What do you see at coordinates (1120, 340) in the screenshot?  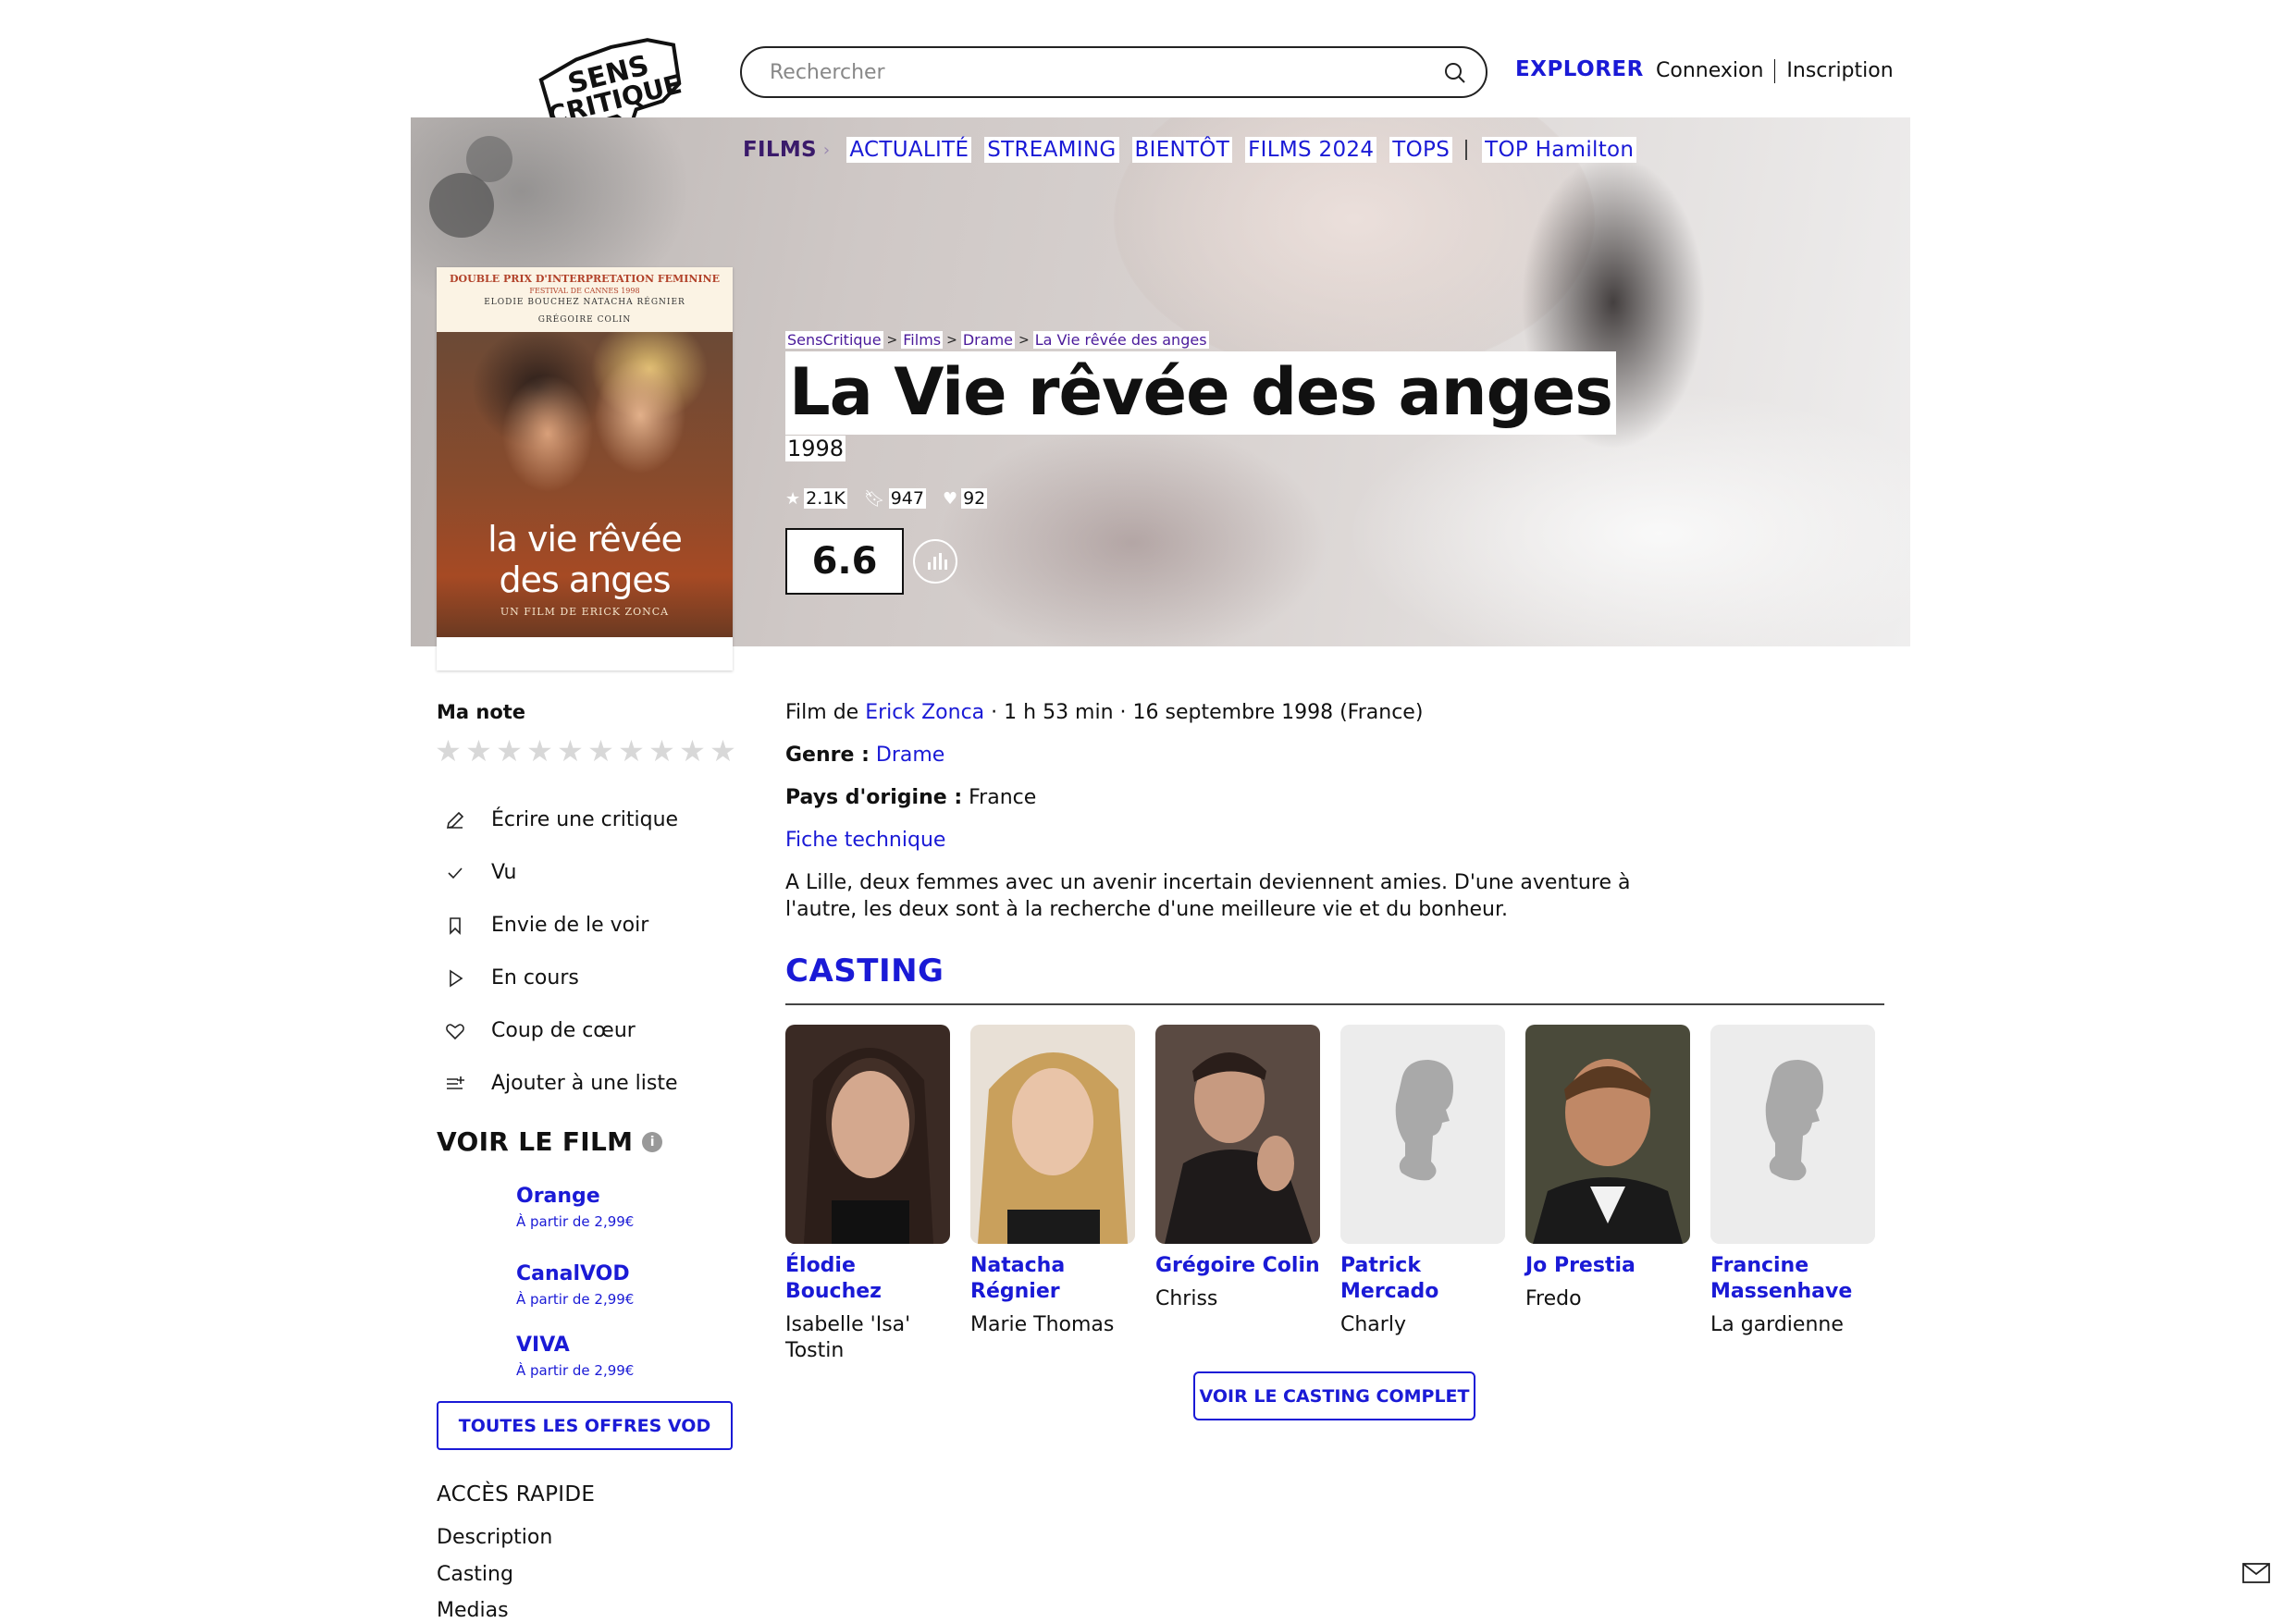 I see `breadcrumb-current: La Vie rêvée des anges` at bounding box center [1120, 340].